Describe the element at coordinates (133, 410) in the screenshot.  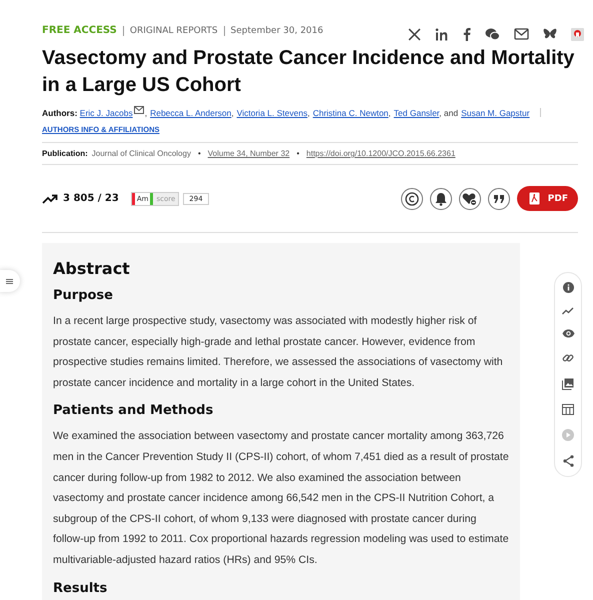
I see `section-heading: Patients and Methods` at that location.